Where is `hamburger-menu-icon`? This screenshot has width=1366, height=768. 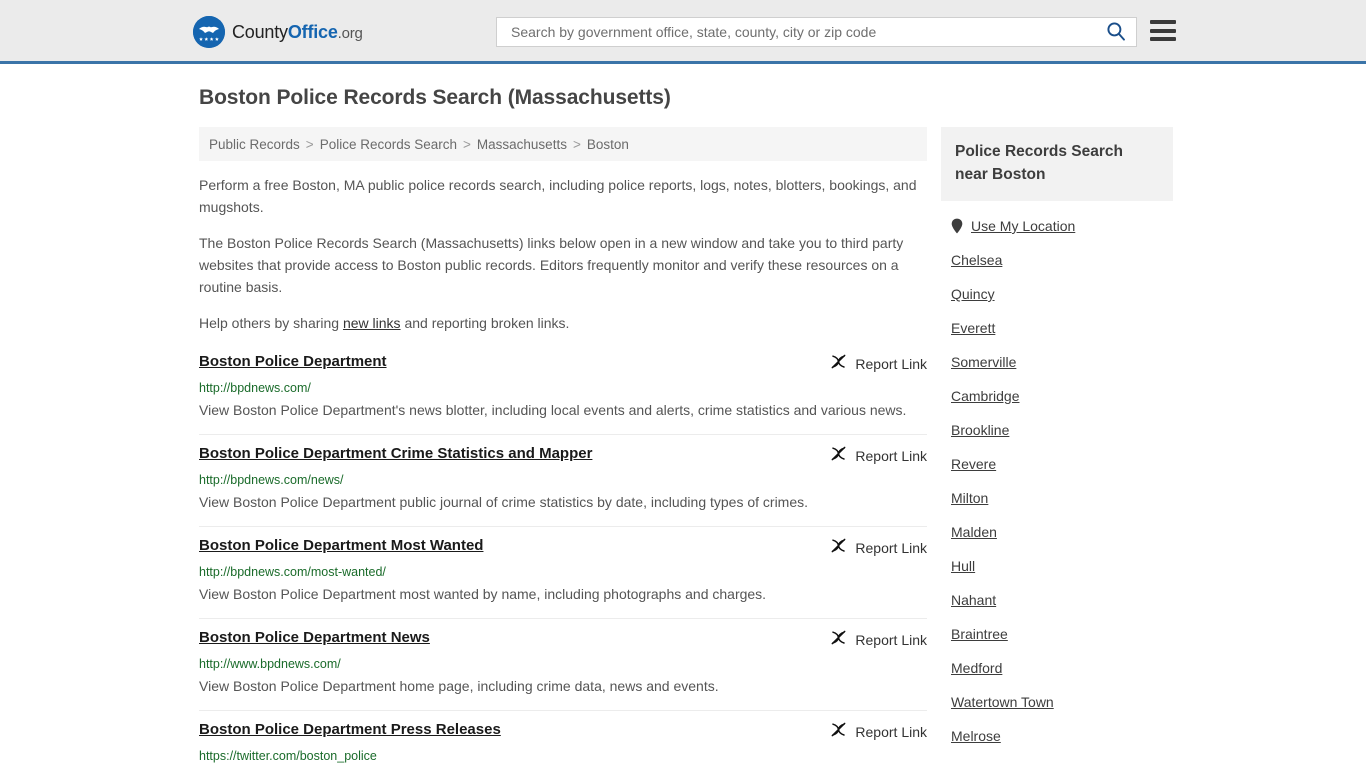 hamburger-menu-icon is located at coordinates (1163, 30).